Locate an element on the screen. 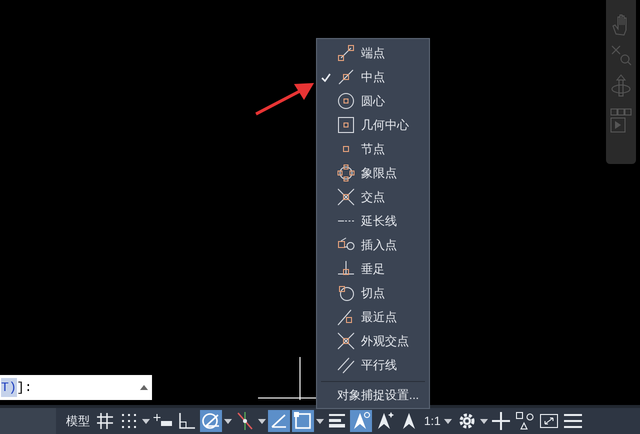  status-label: 模型 is located at coordinates (78, 421).